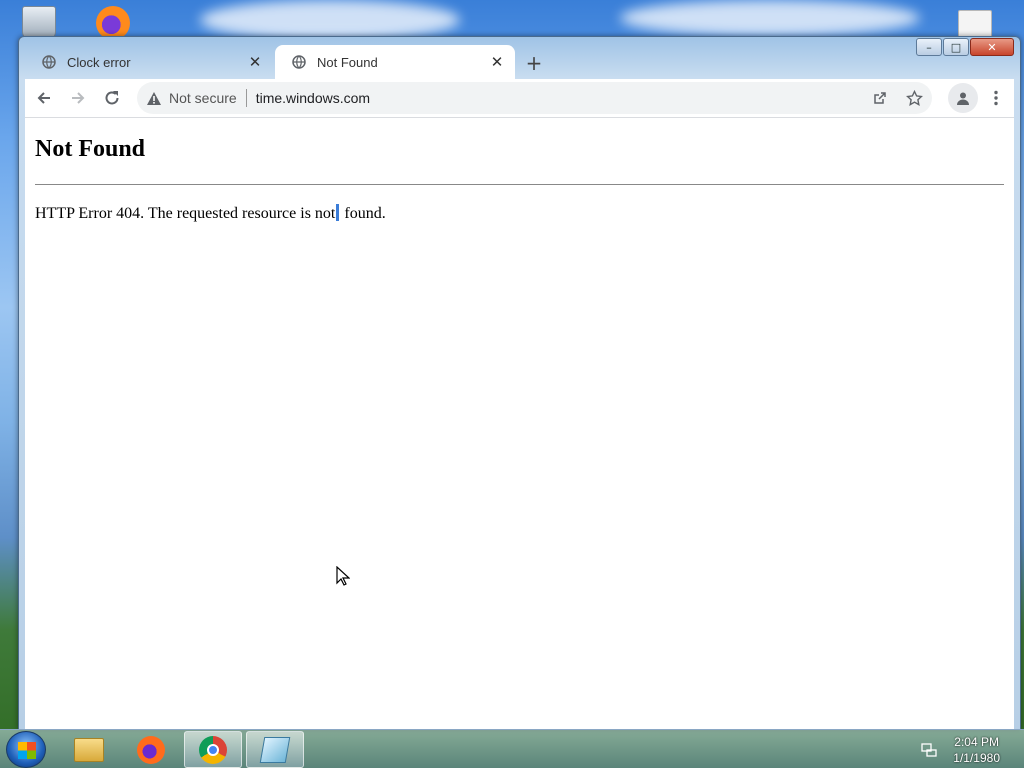 The width and height of the screenshot is (1024, 768). What do you see at coordinates (343, 577) in the screenshot?
I see `mouse-cursor-icon` at bounding box center [343, 577].